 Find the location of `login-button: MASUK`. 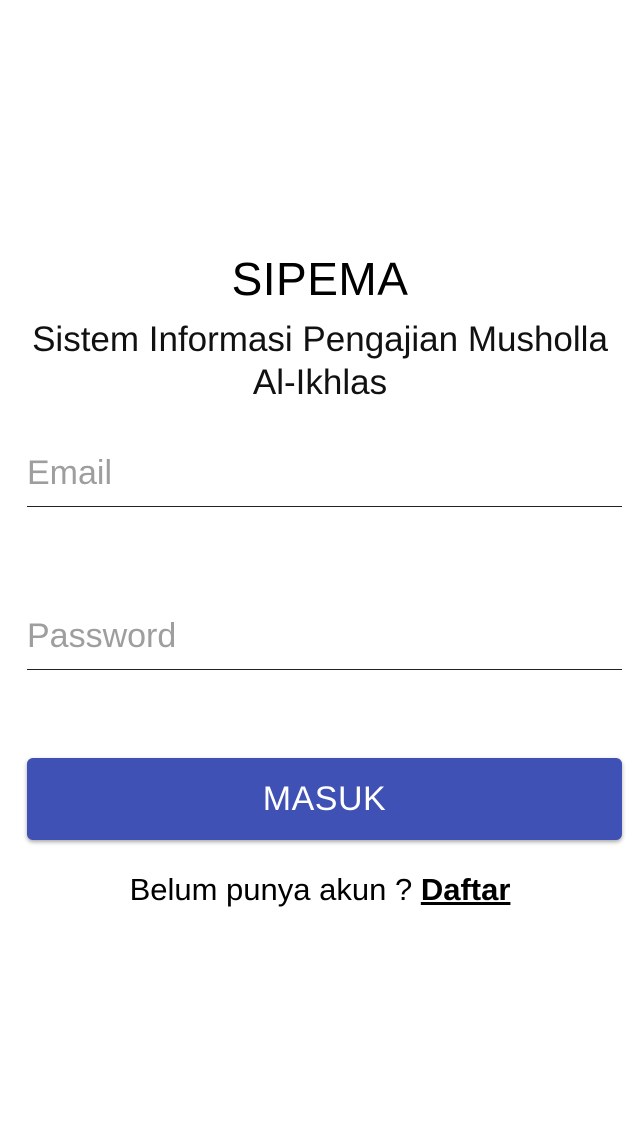

login-button: MASUK is located at coordinates (324, 799).